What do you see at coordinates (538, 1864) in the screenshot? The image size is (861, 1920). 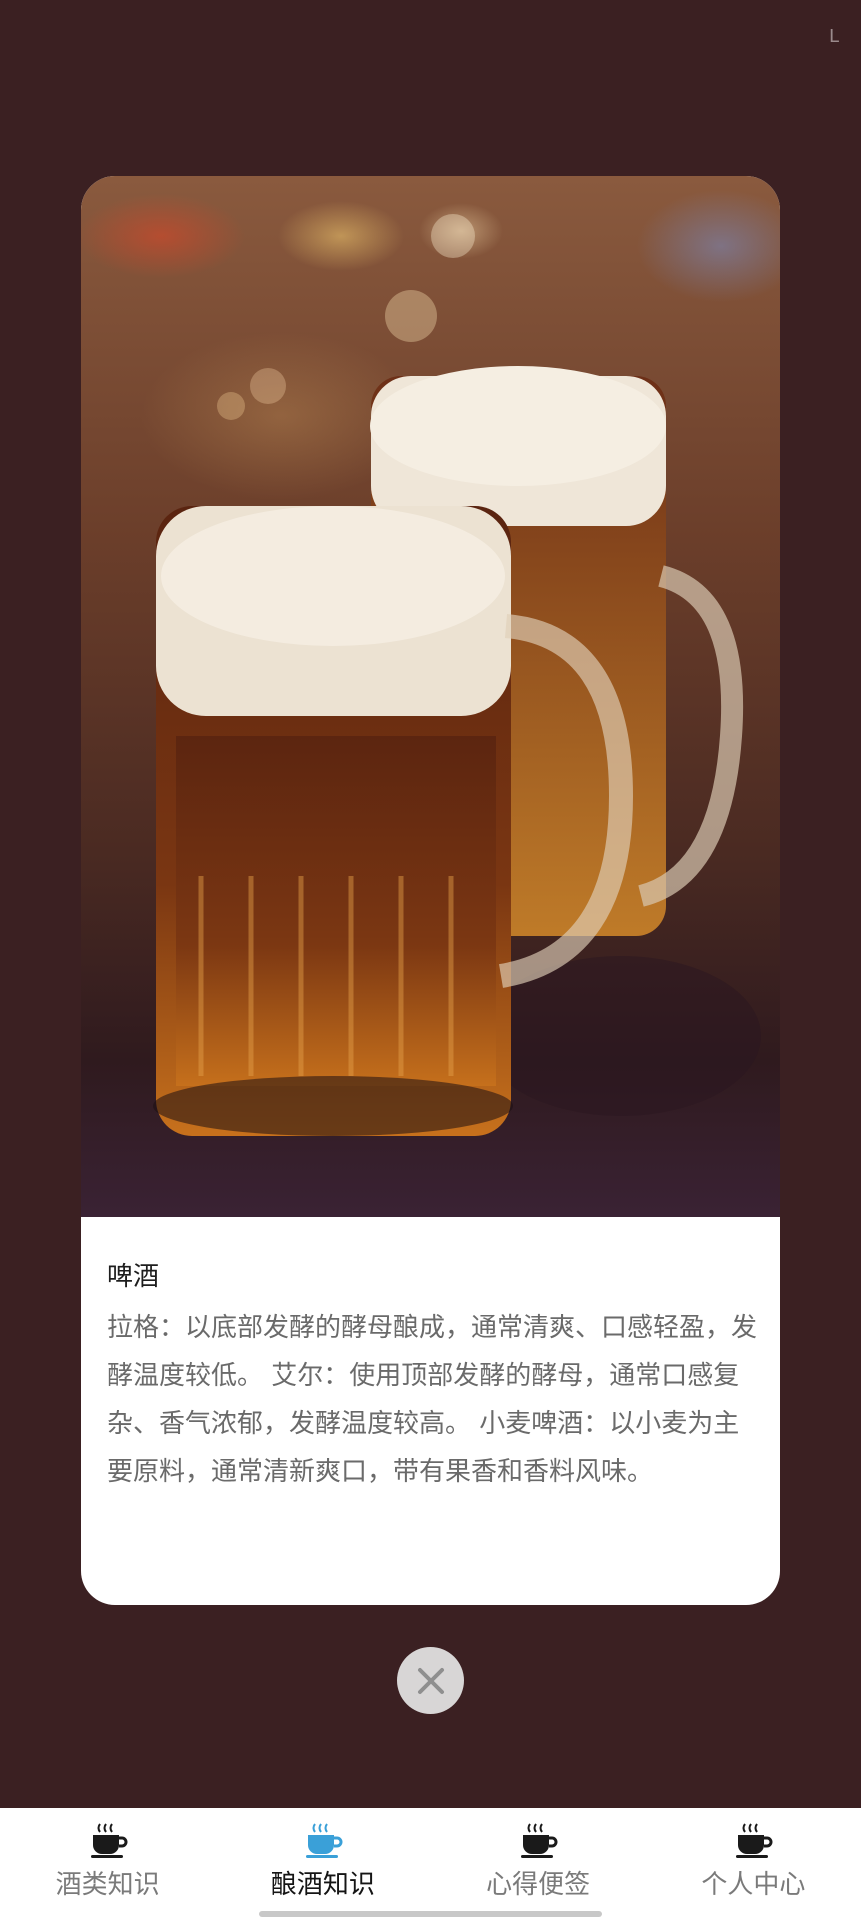 I see `nav-item-notes: 心得便签` at bounding box center [538, 1864].